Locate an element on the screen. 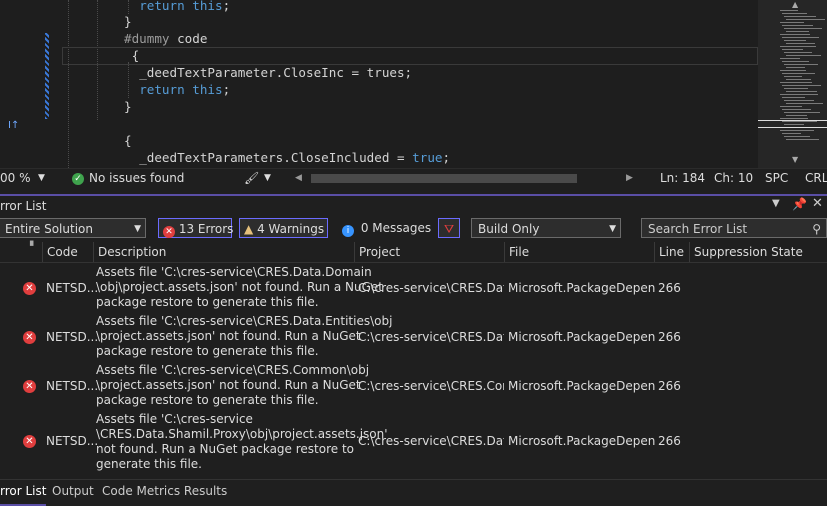 The image size is (827, 506). code-line: _deedTextParameter.CloseInc = trues; is located at coordinates (275, 72).